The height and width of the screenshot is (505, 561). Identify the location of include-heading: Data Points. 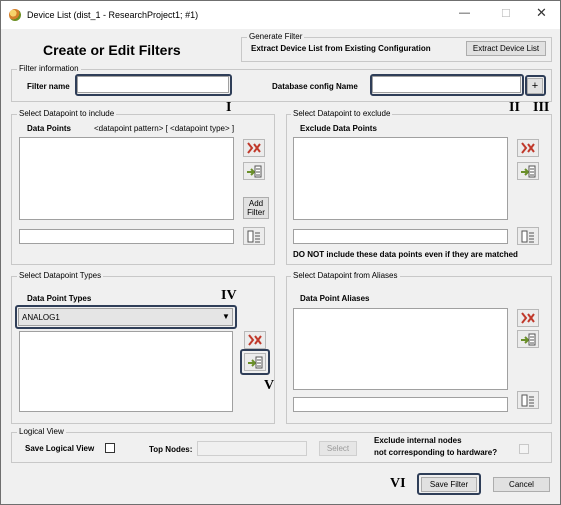
(49, 128).